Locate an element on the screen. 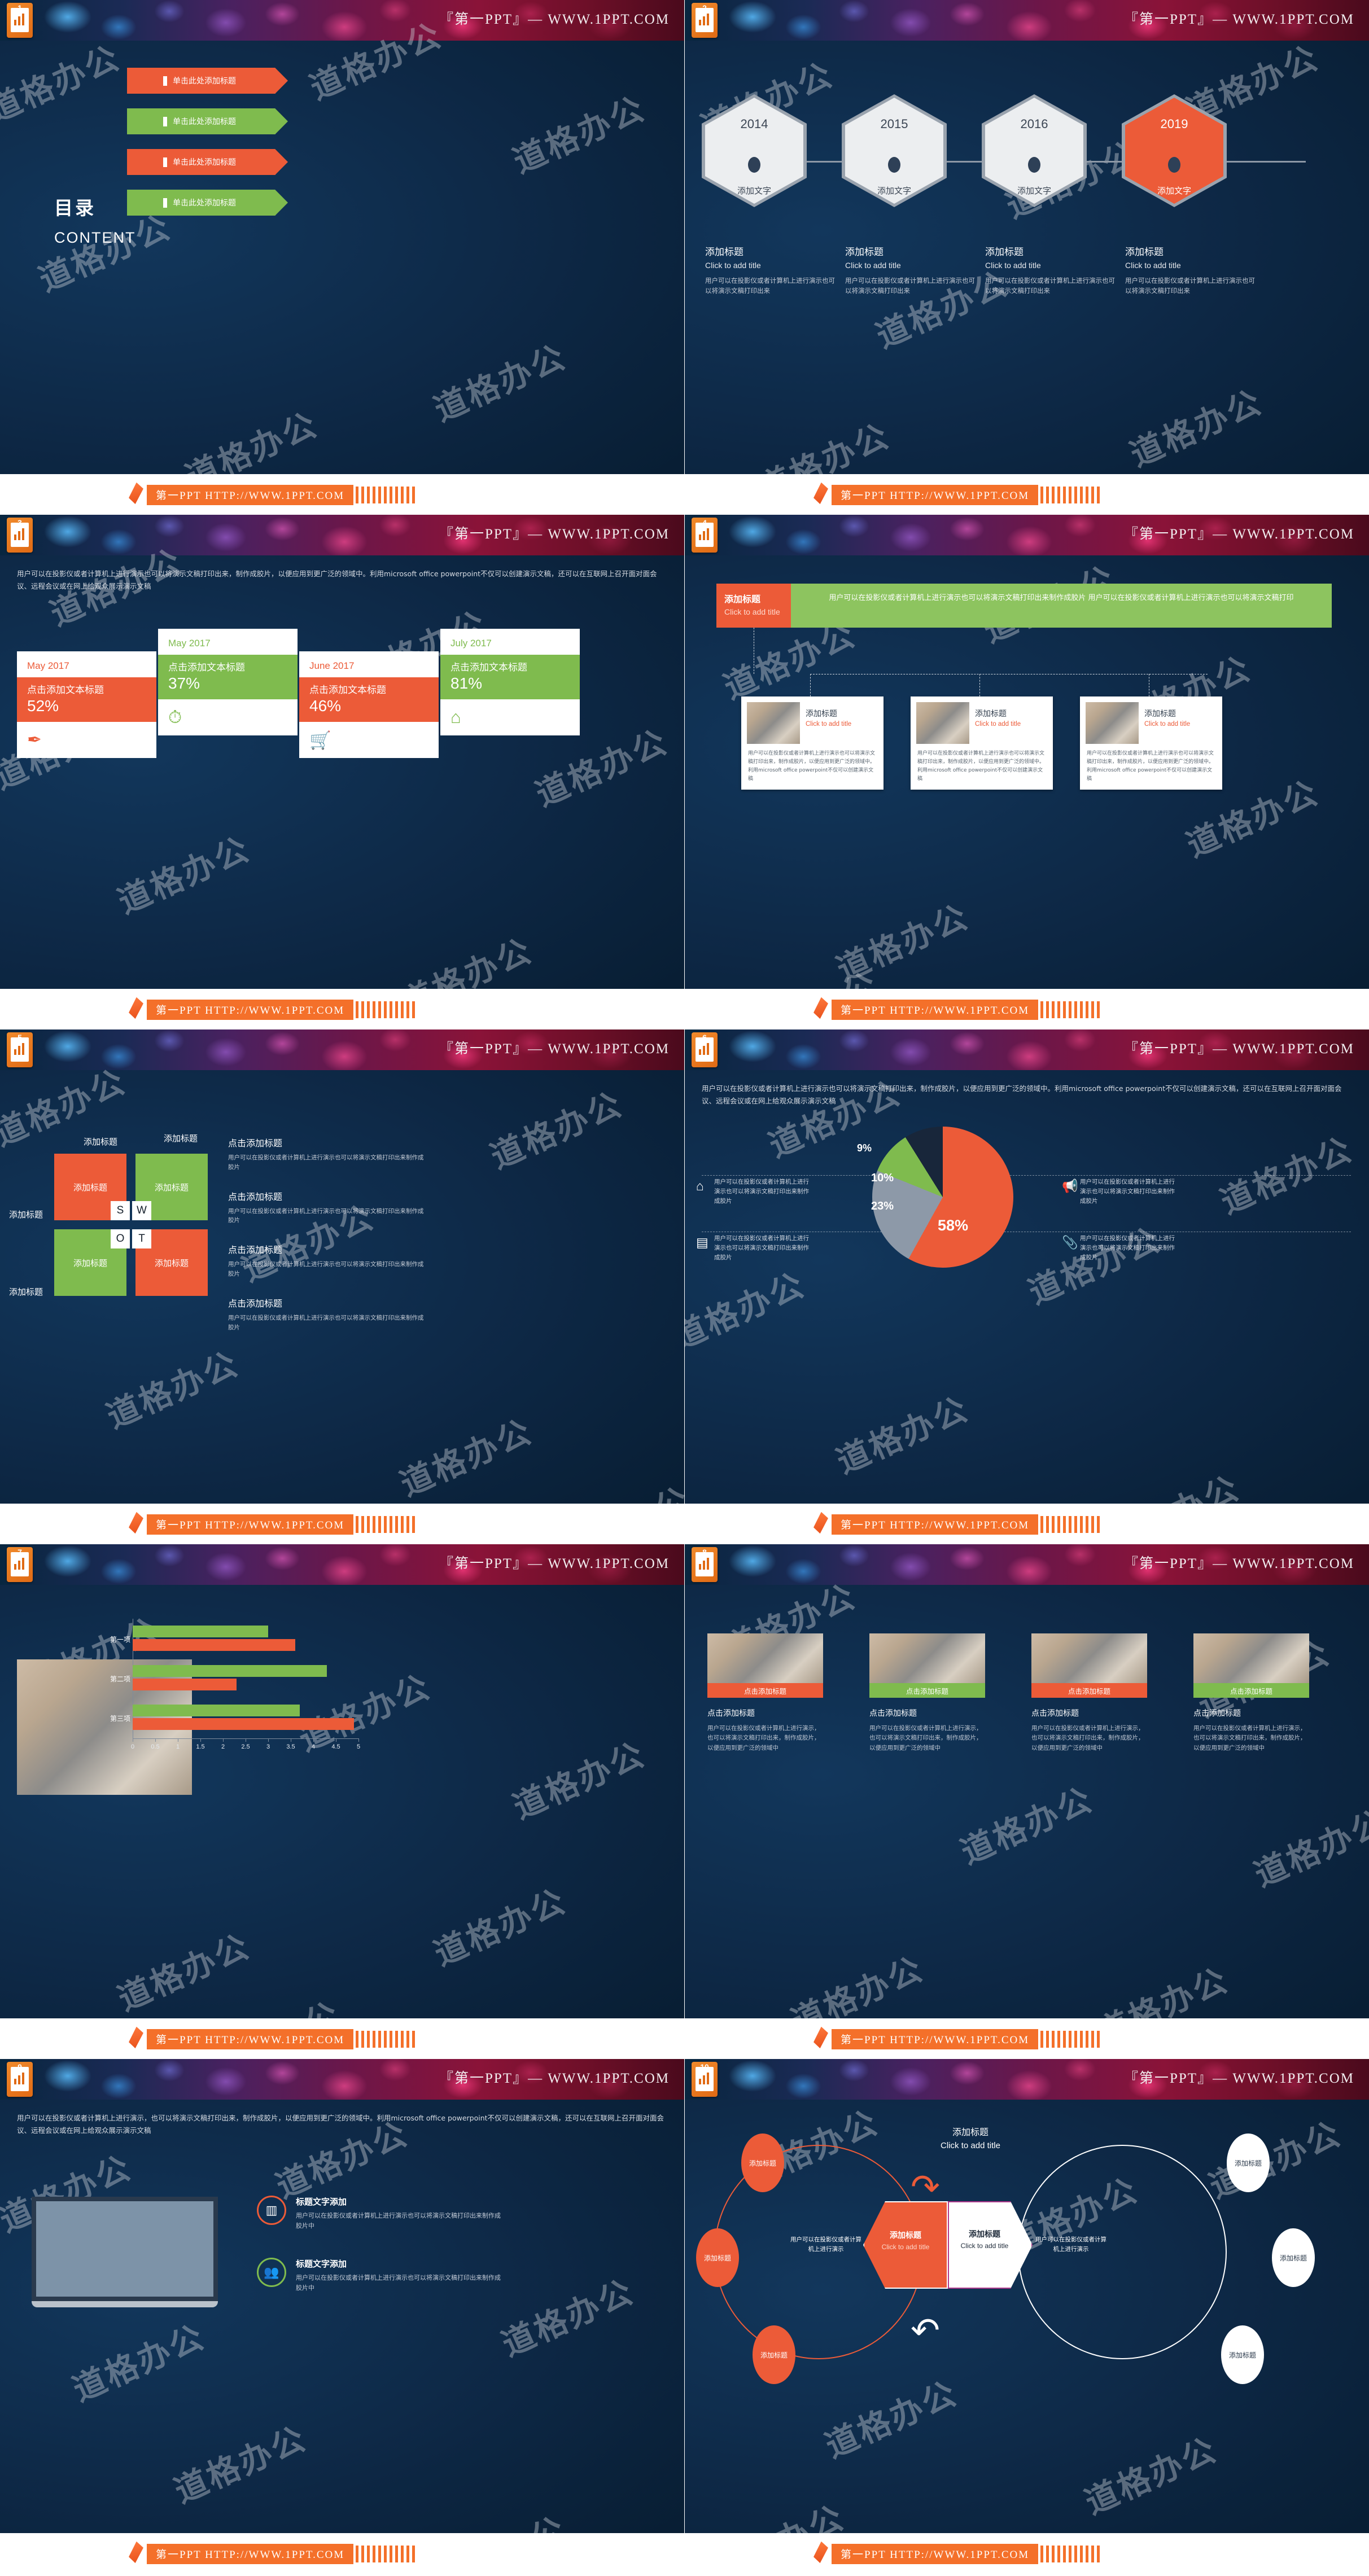  swot-top-label-1: 添加标题 is located at coordinates (101, 1142).